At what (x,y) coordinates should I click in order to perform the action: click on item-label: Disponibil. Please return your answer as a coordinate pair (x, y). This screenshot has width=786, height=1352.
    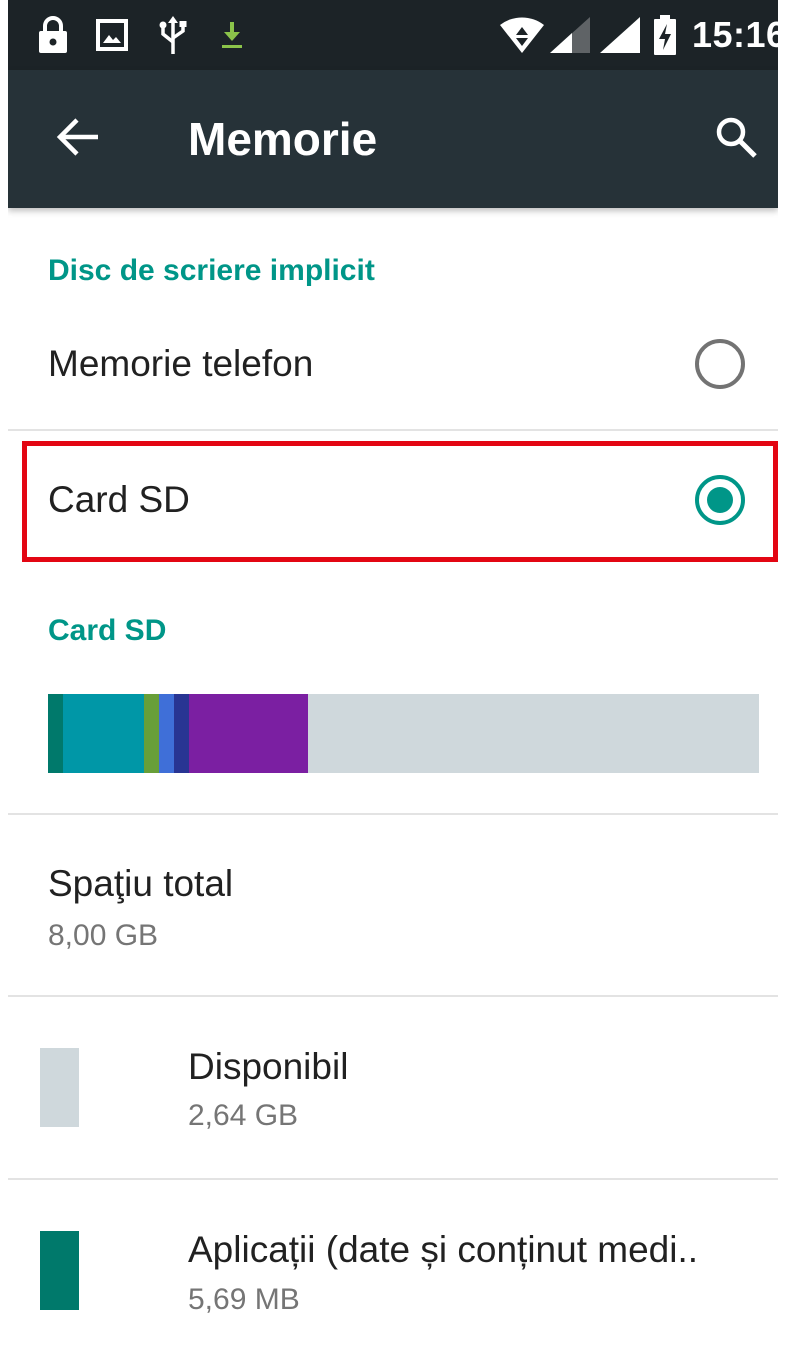
    Looking at the image, I should click on (268, 1066).